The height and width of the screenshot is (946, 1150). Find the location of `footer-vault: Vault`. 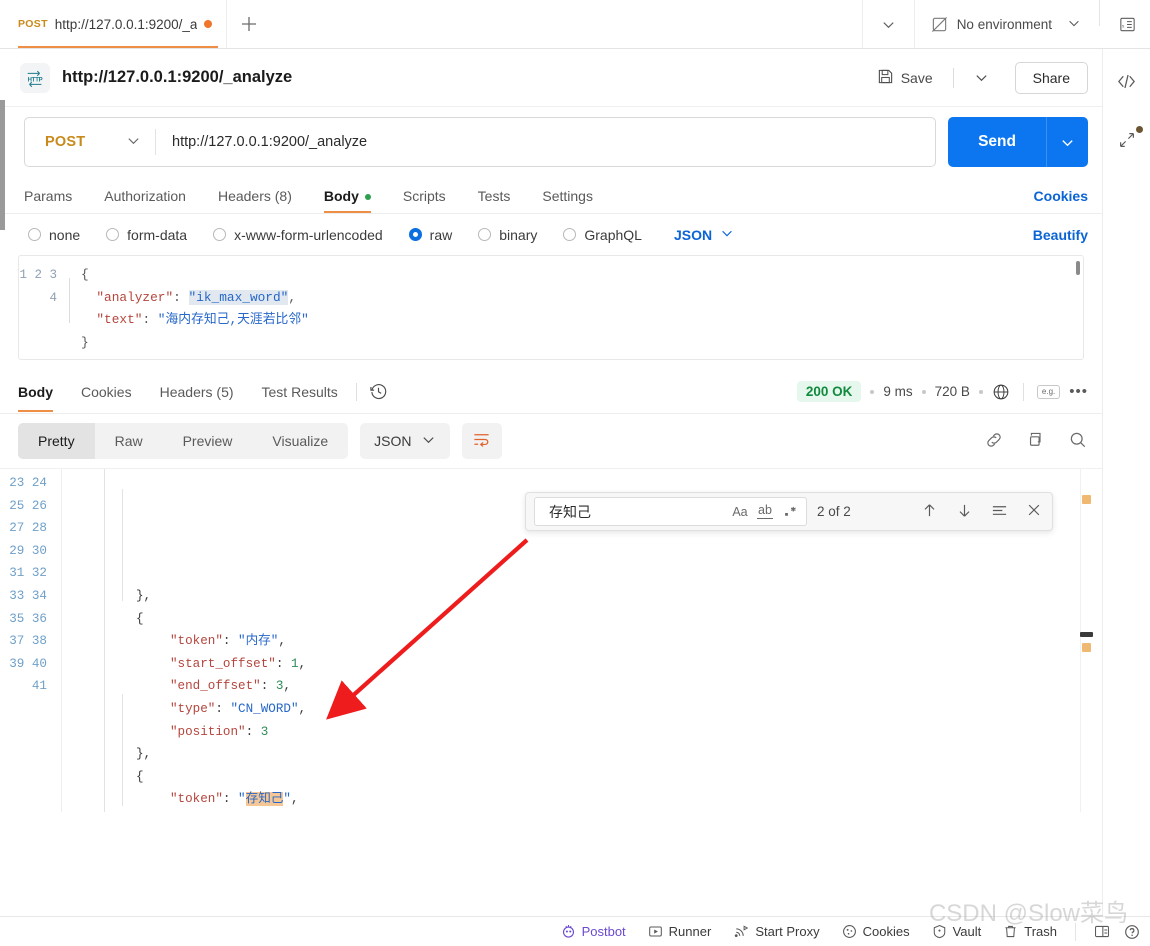

footer-vault: Vault is located at coordinates (957, 931).